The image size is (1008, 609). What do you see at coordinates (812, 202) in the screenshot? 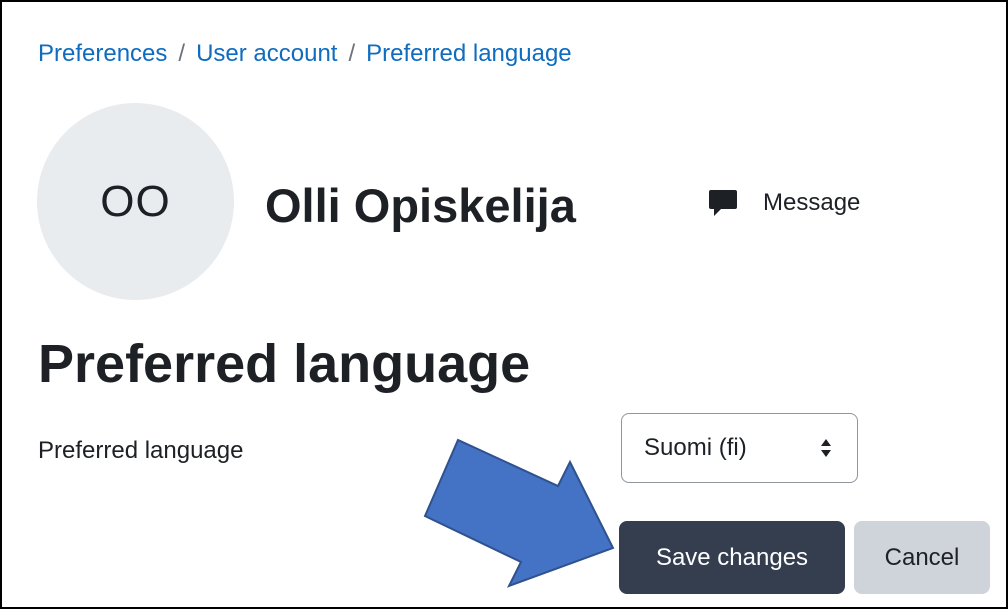
I see `message-label: Message` at bounding box center [812, 202].